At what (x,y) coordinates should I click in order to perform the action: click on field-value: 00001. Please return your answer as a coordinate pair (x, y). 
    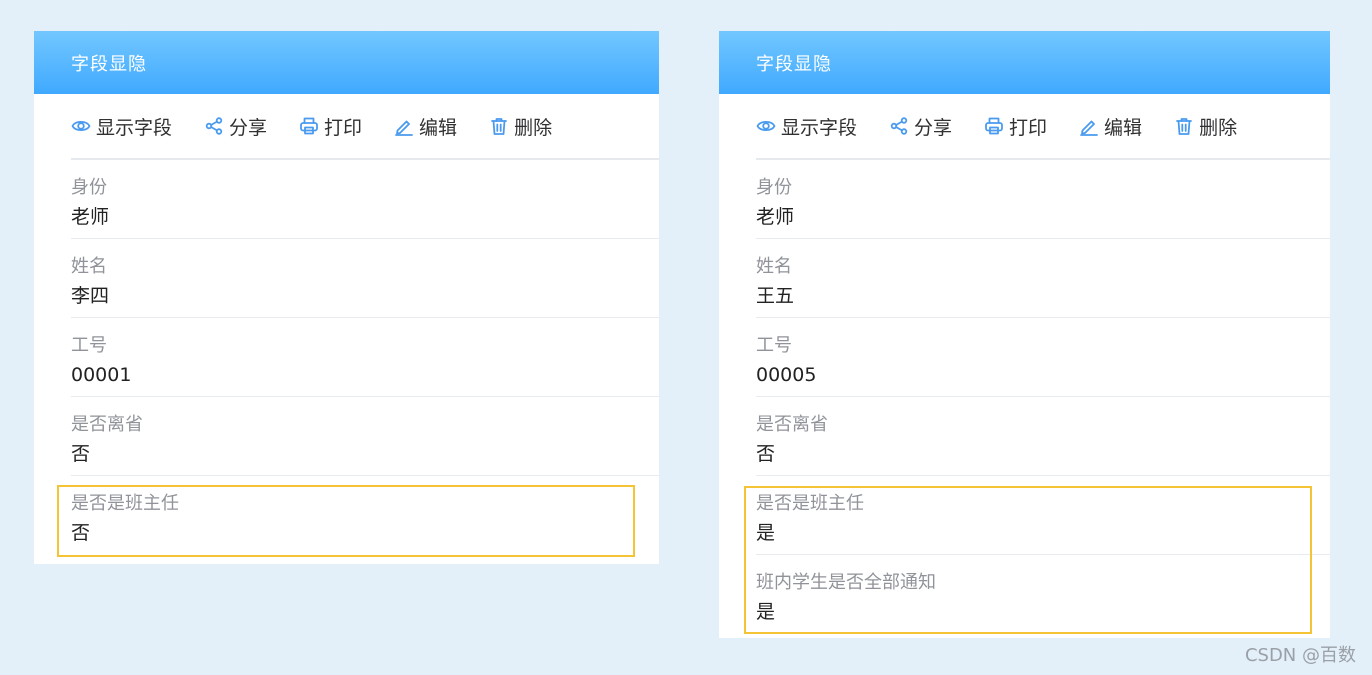
    Looking at the image, I should click on (101, 375).